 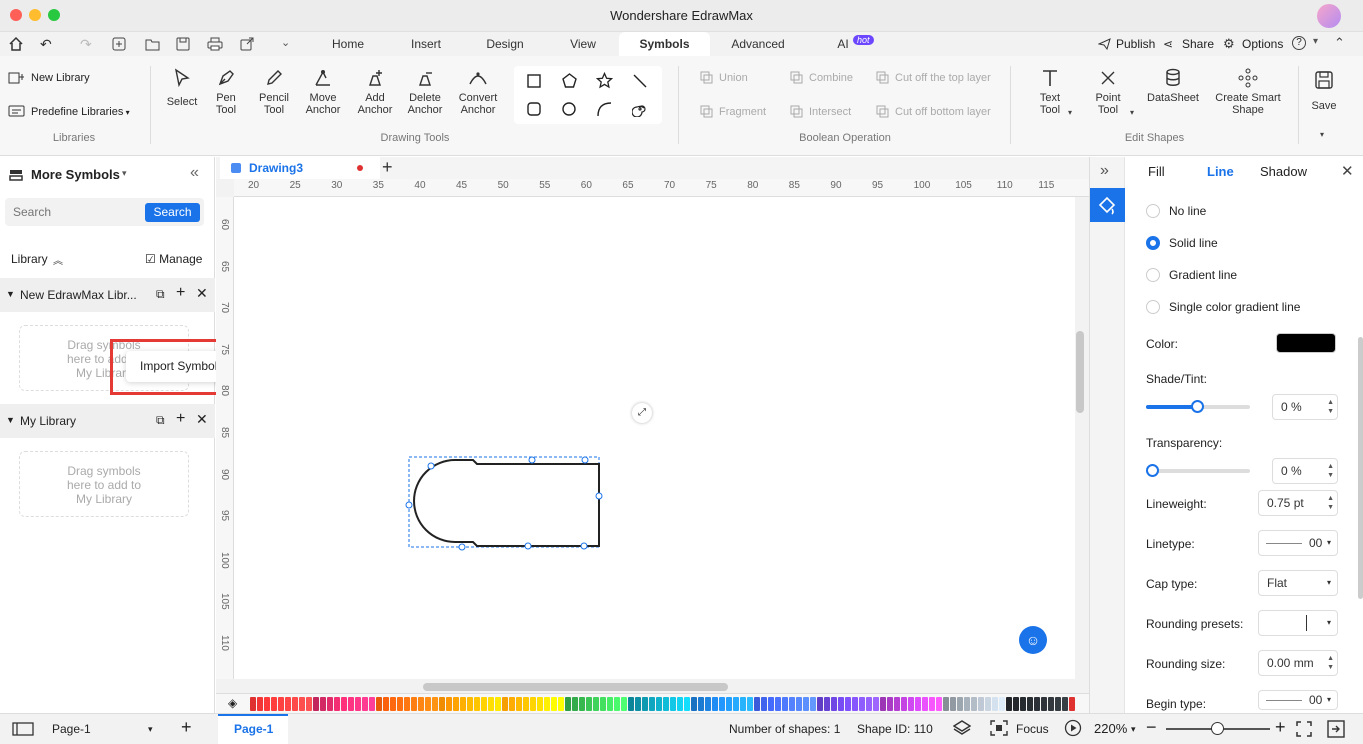 What do you see at coordinates (107, 295) in the screenshot?
I see `library-header-new-edrawmax: ▼ New EdrawMax Libr... ⧉ + ✕` at bounding box center [107, 295].